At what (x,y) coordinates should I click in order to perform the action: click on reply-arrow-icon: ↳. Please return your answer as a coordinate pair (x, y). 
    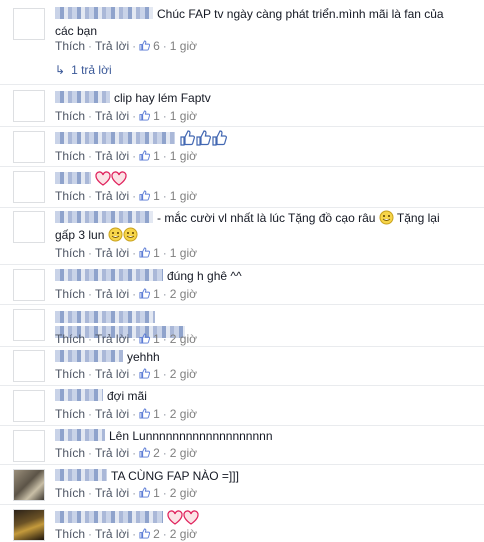
    Looking at the image, I should click on (60, 70).